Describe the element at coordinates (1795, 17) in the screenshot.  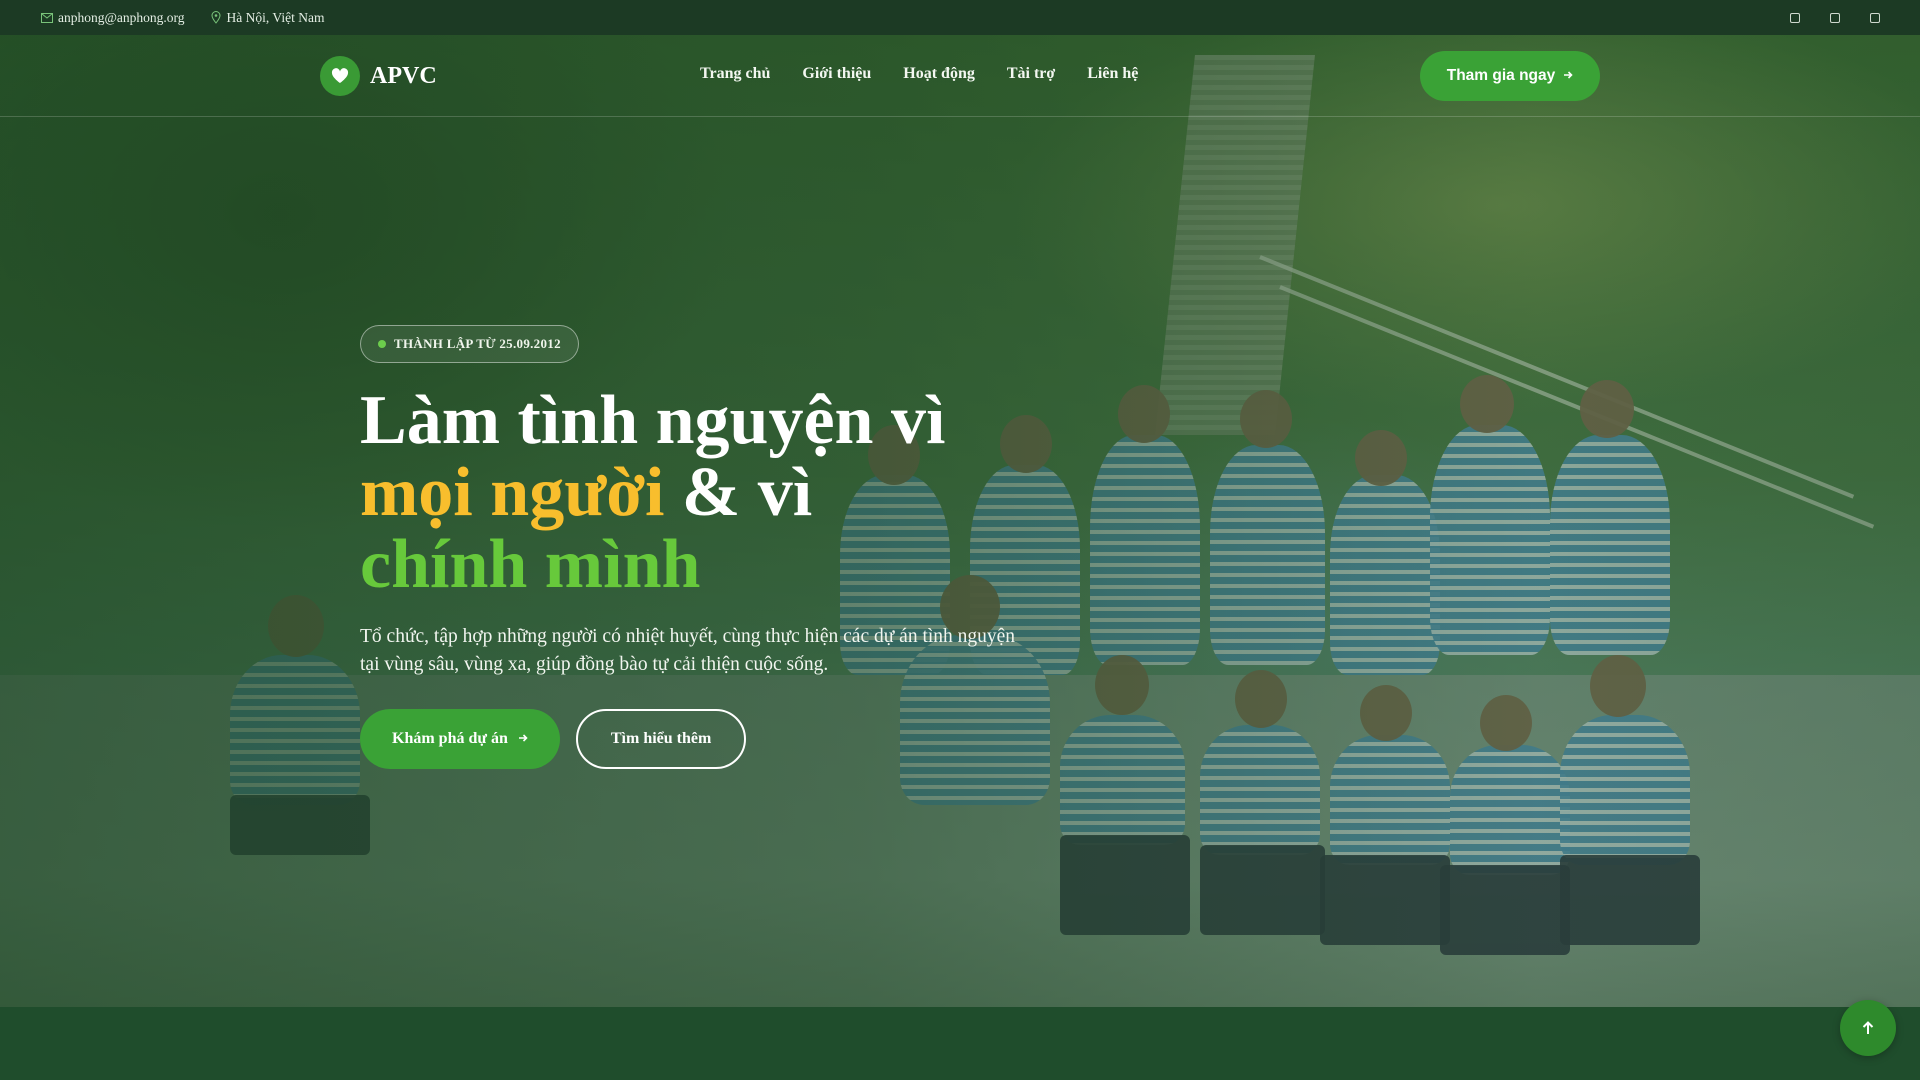
I see `facebook-icon` at that location.